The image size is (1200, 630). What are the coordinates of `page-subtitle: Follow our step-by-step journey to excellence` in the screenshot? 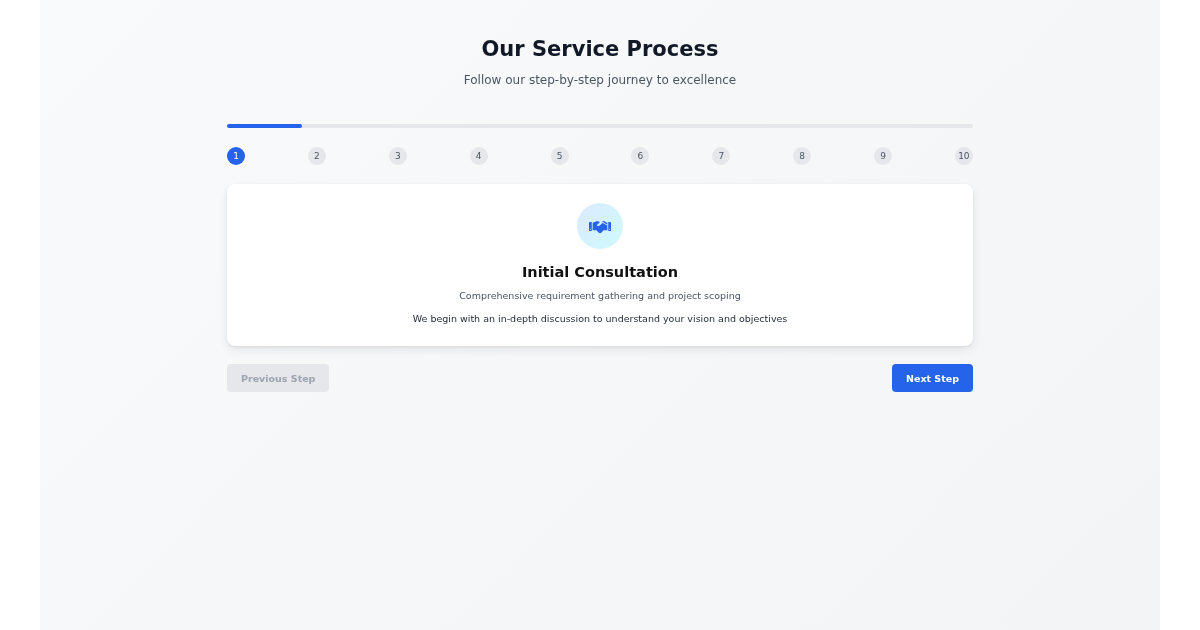 It's located at (600, 80).